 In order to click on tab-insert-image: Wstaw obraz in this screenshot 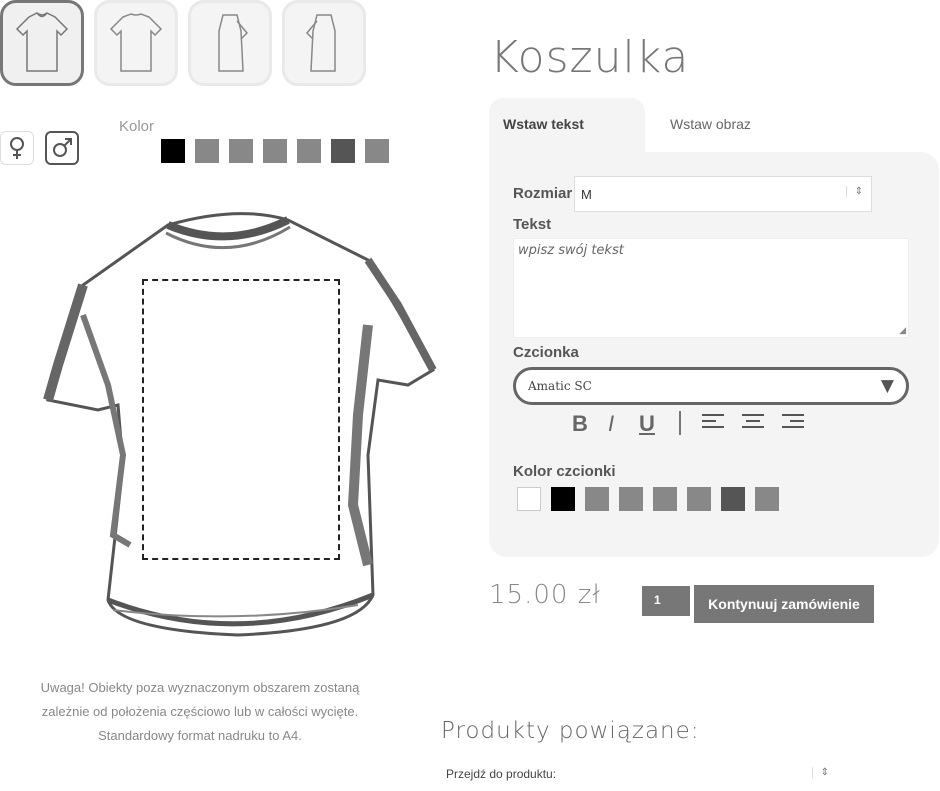, I will do `click(710, 126)`.